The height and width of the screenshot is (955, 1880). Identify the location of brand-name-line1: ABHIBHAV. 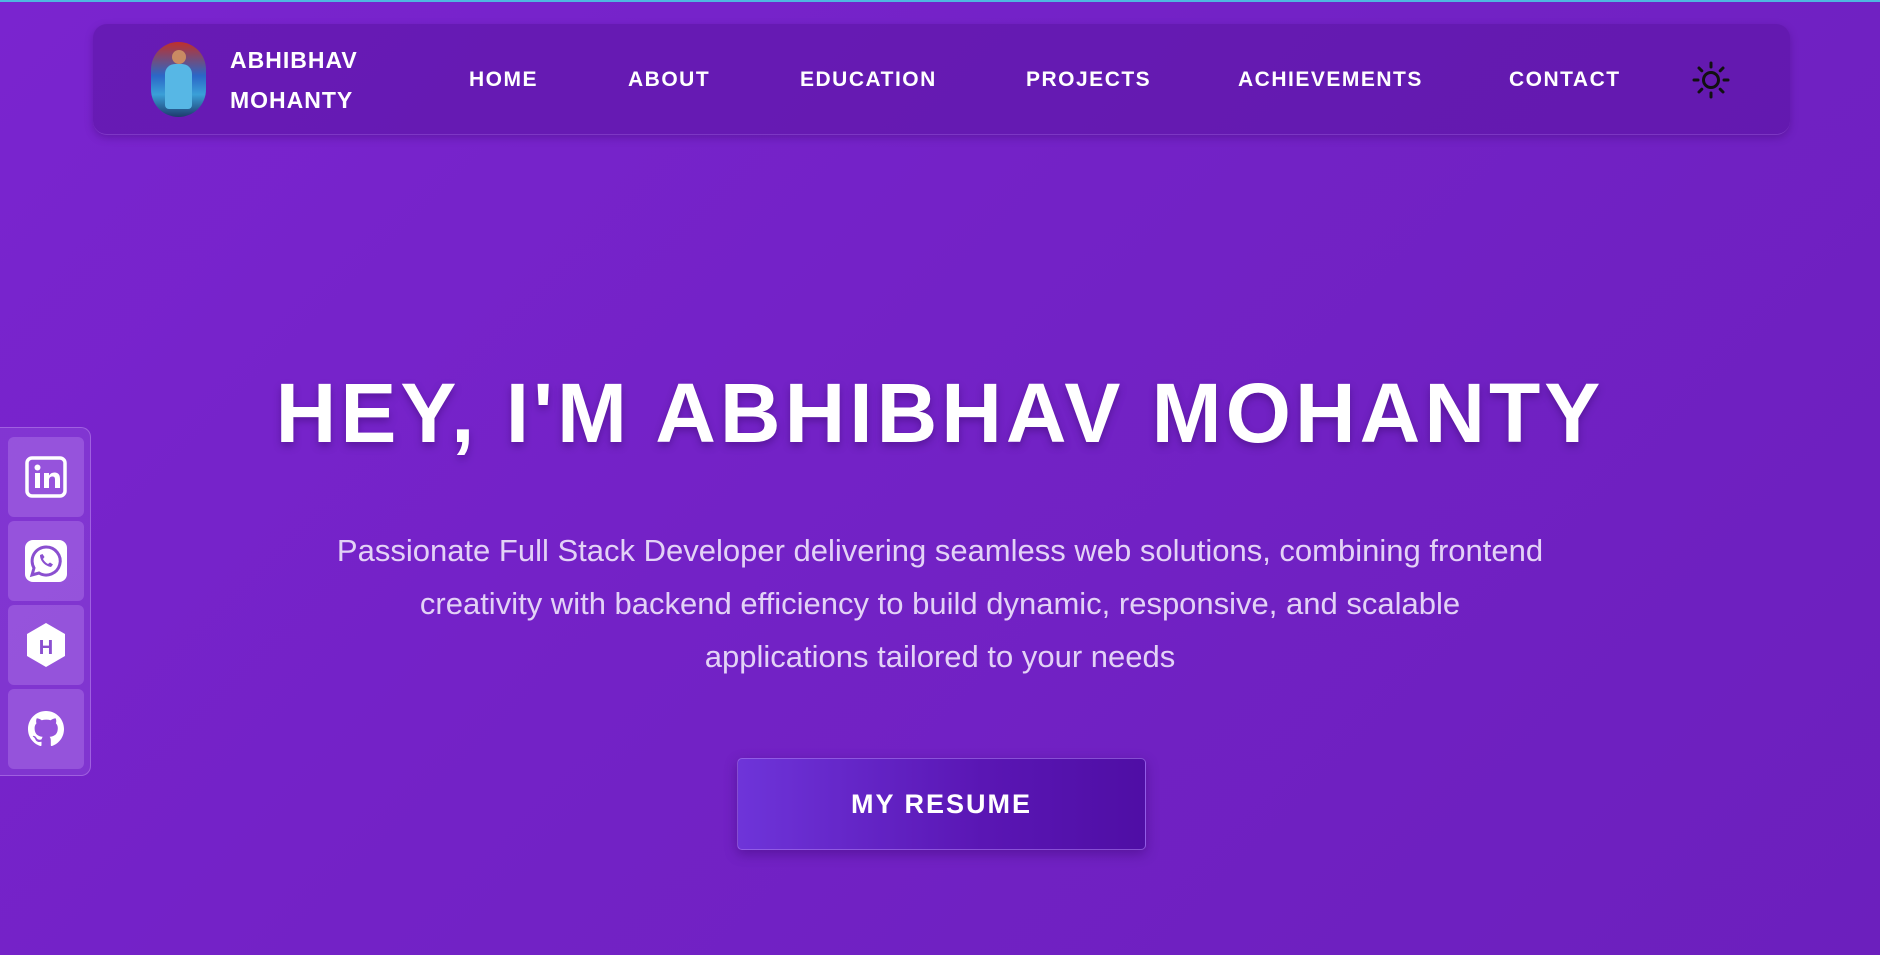
(294, 59).